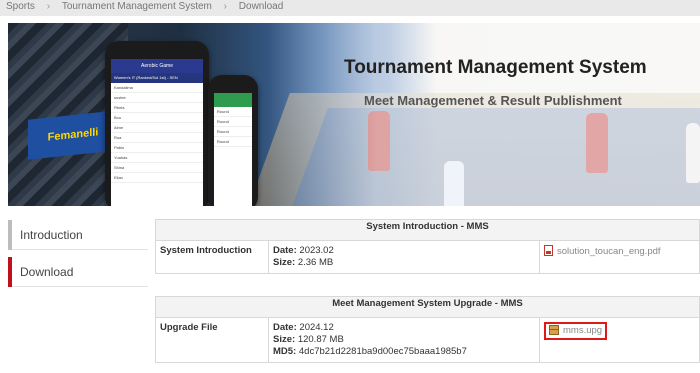 The height and width of the screenshot is (373, 700). I want to click on row-label: Upgrade File, so click(212, 340).